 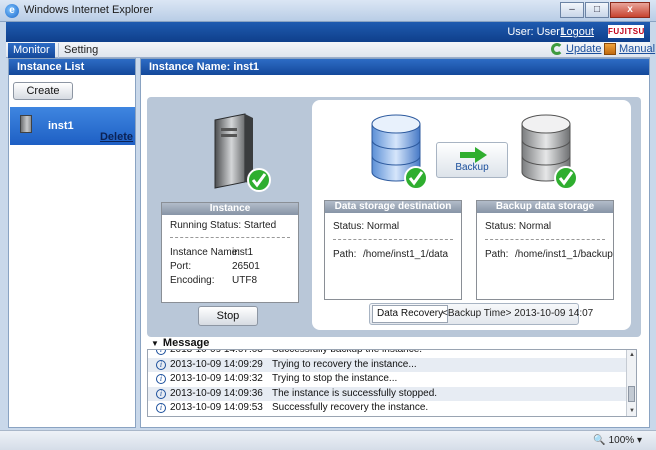 I want to click on maximize-button: □, so click(x=597, y=10).